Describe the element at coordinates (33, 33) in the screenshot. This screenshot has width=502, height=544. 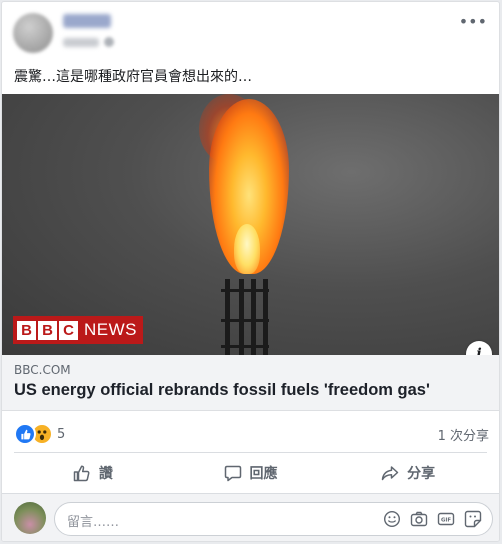
I see `author-avatar` at that location.